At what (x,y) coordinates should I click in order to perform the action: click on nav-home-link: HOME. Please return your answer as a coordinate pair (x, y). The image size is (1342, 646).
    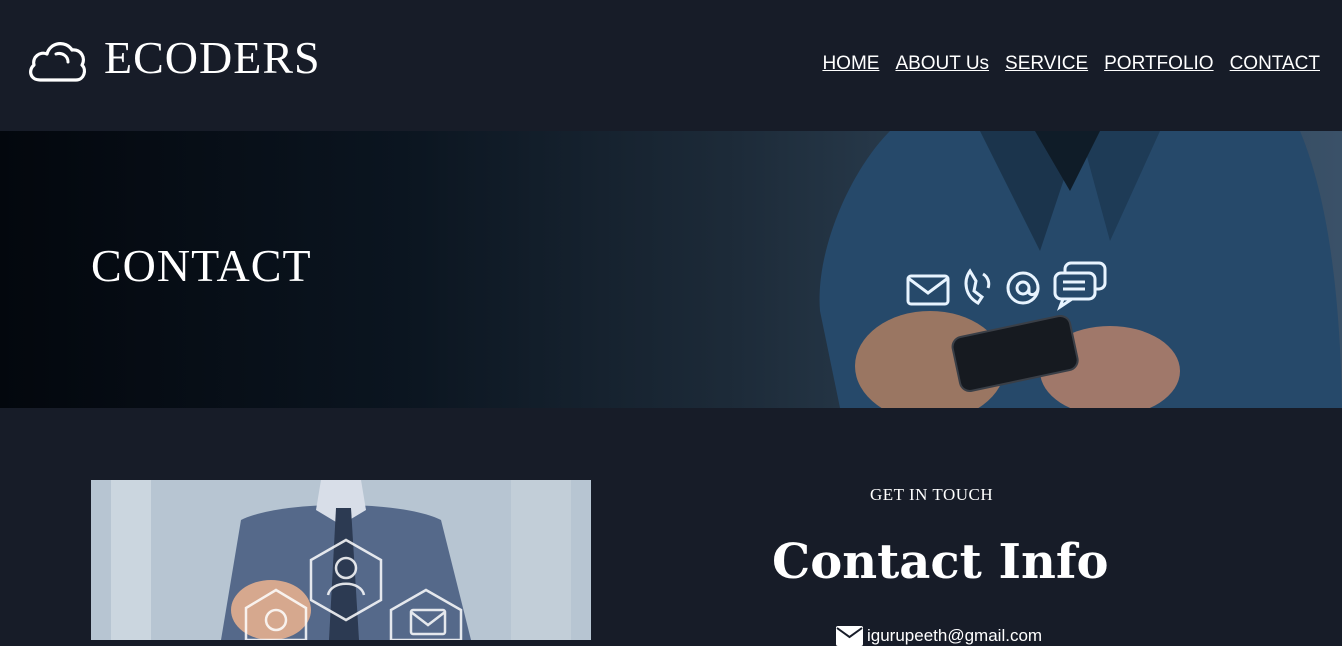
    Looking at the image, I should click on (850, 64).